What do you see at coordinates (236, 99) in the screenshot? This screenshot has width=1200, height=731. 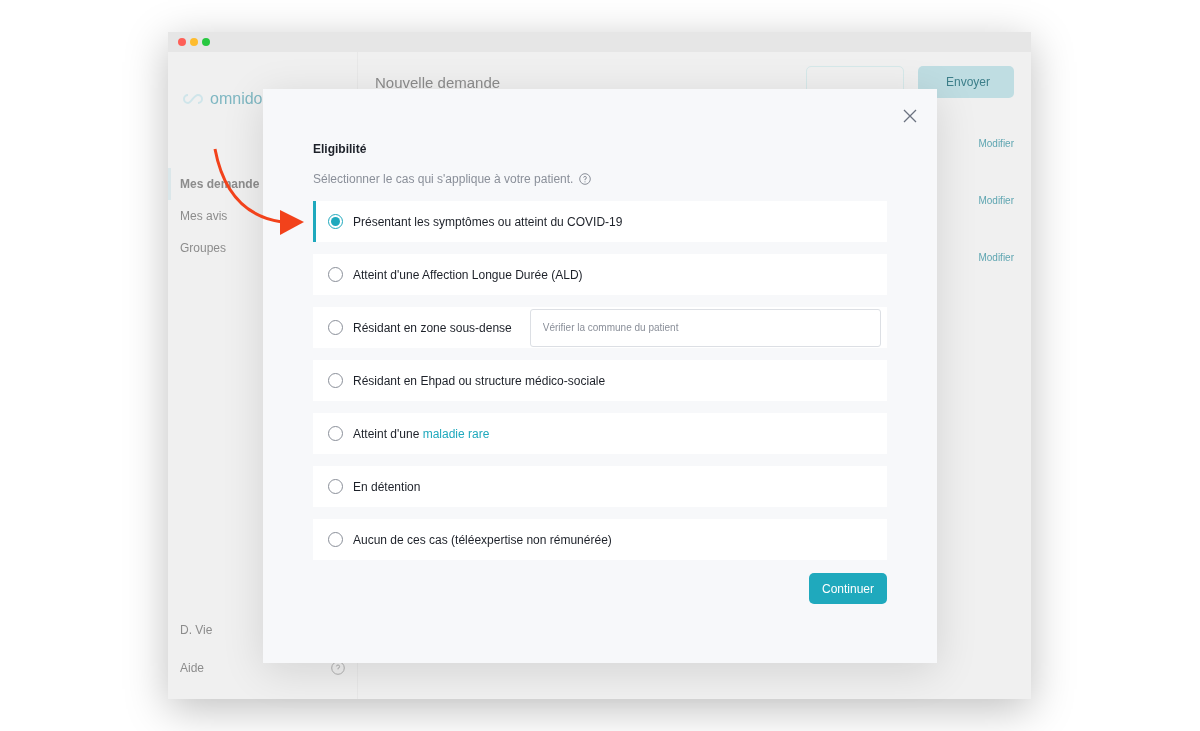 I see `logo-text: omnido` at bounding box center [236, 99].